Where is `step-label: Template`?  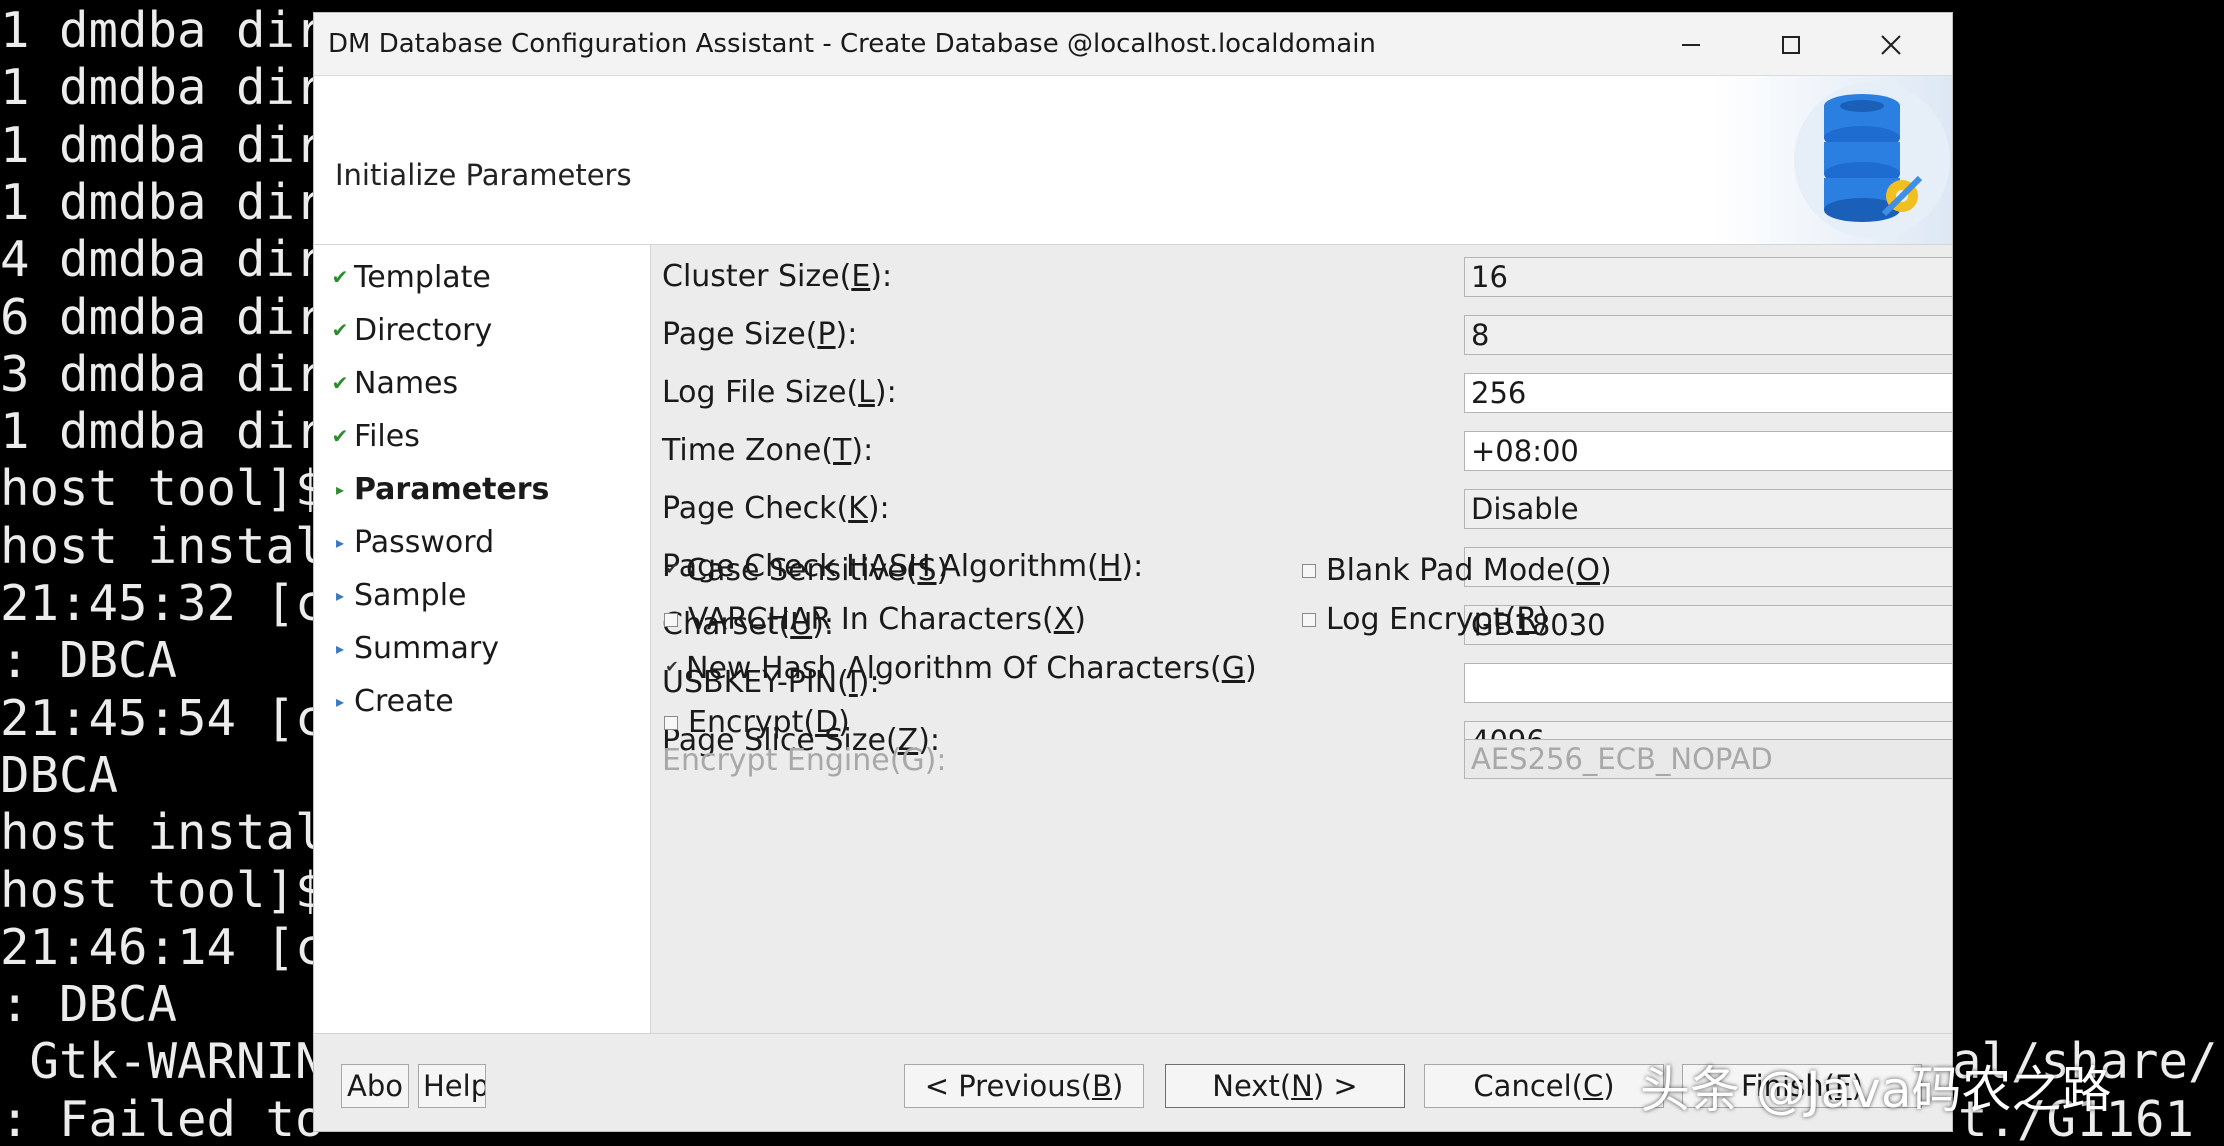 step-label: Template is located at coordinates (422, 277).